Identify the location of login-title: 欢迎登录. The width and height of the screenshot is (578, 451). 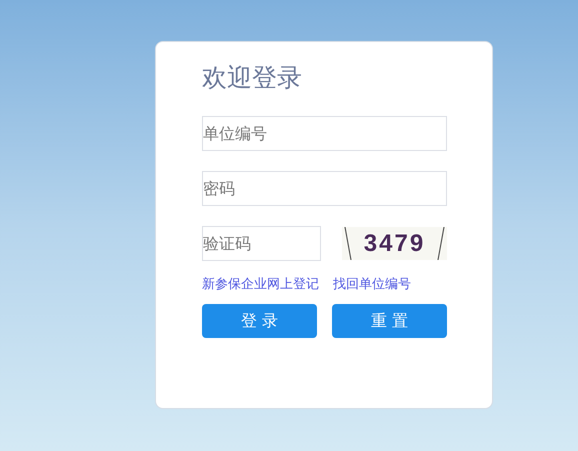
(252, 78).